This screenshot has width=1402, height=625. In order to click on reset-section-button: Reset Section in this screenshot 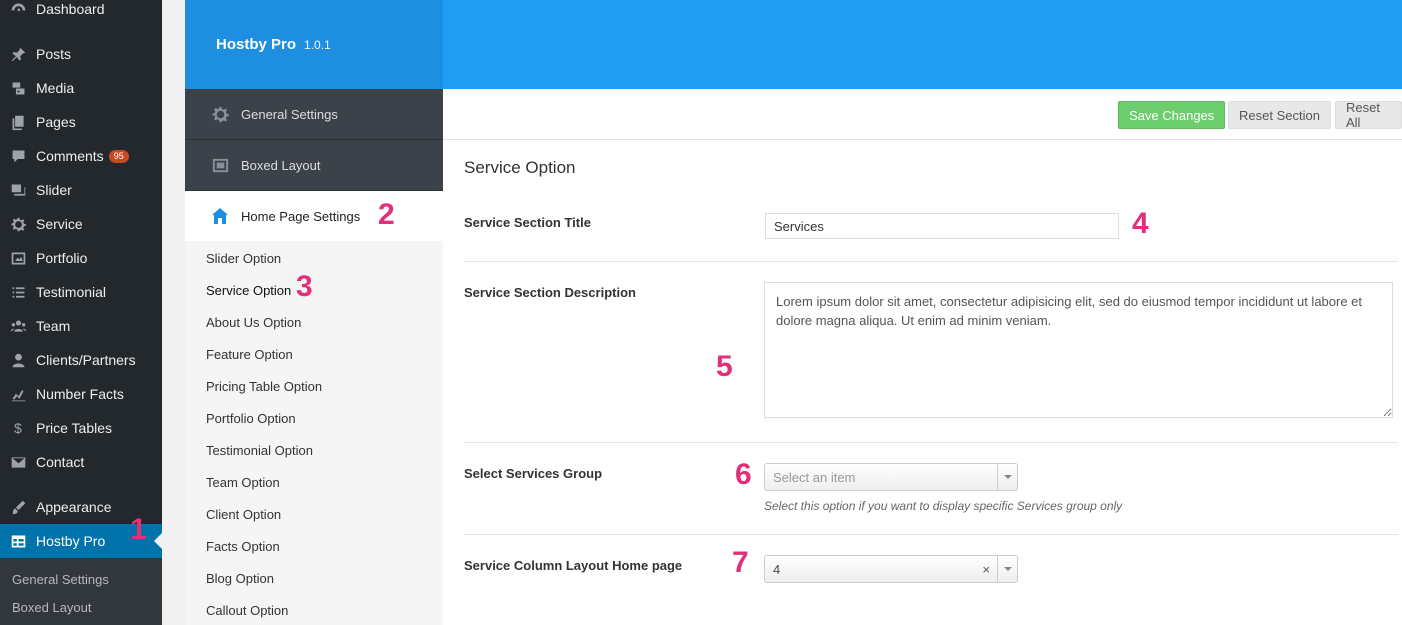, I will do `click(1279, 115)`.